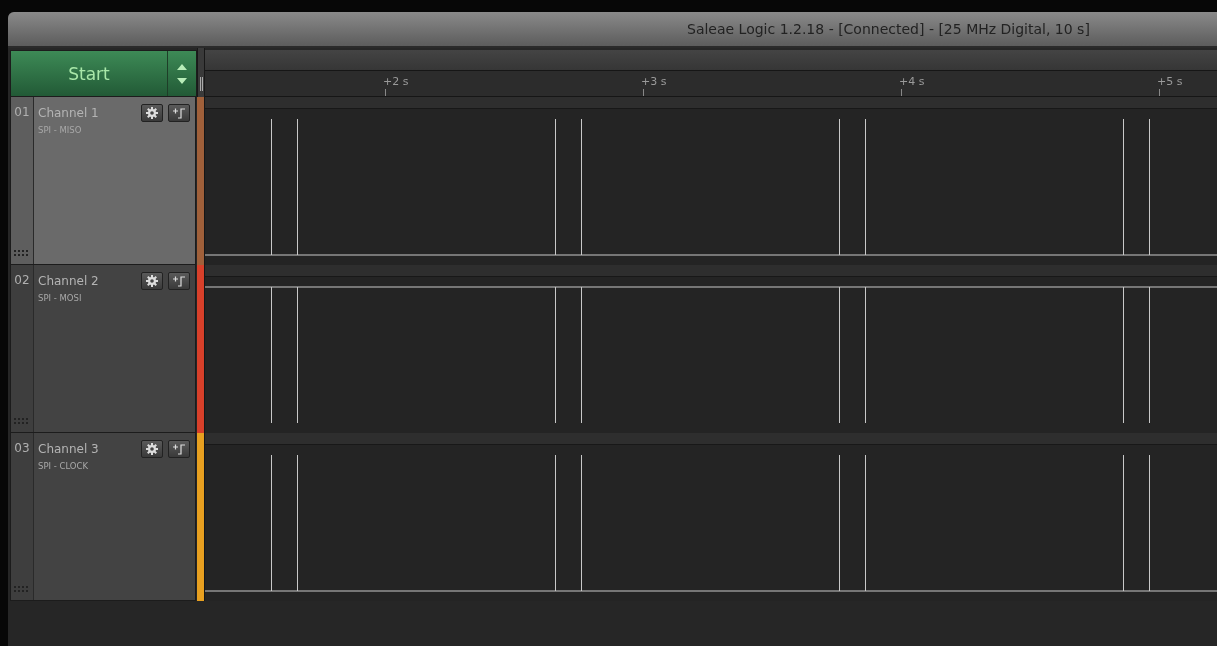 Image resolution: width=1217 pixels, height=646 pixels. I want to click on channel-panel: 03 Channel 3 SPI - CLOCK, so click(103, 517).